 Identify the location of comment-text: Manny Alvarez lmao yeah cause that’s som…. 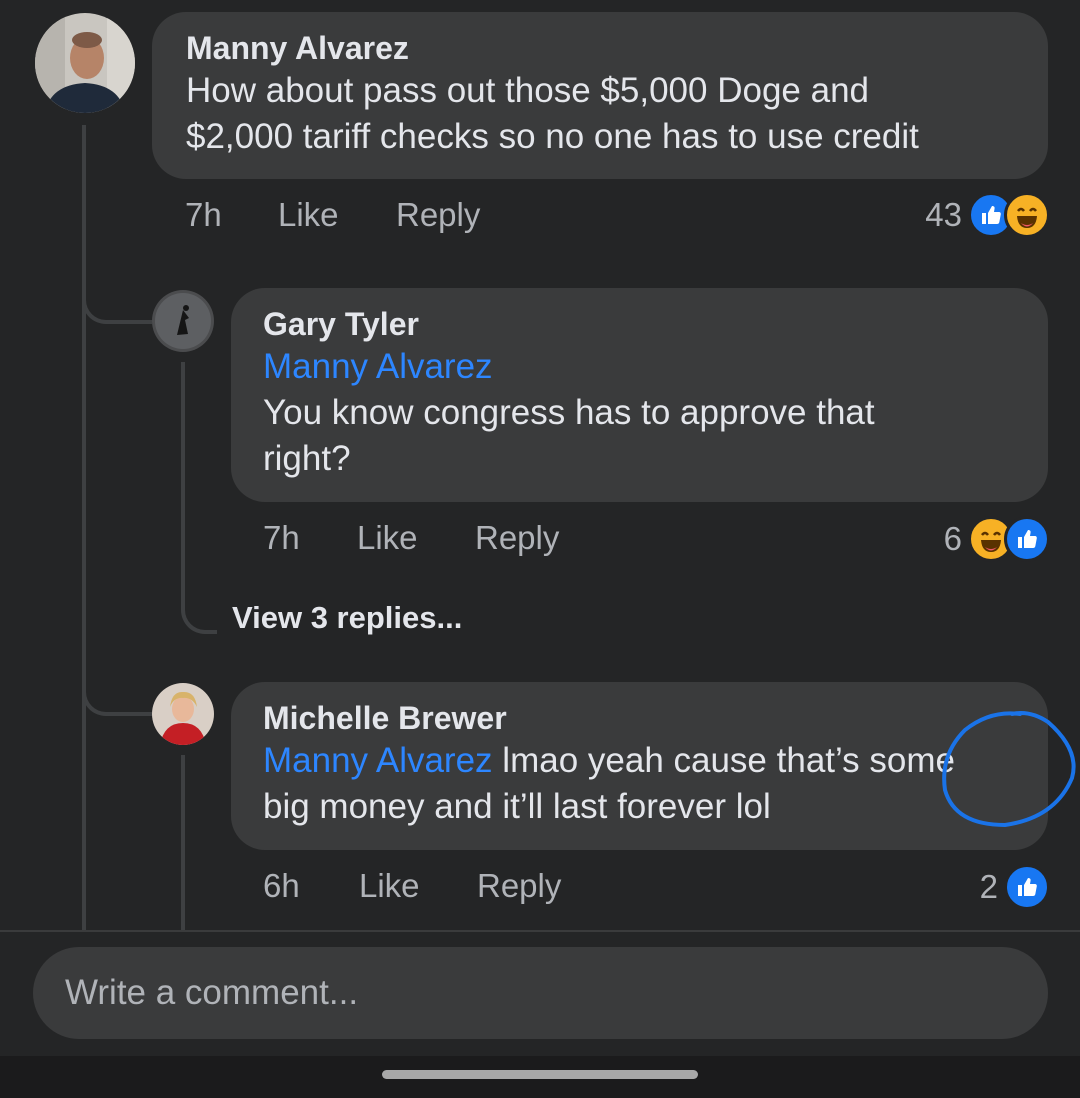
(639, 784).